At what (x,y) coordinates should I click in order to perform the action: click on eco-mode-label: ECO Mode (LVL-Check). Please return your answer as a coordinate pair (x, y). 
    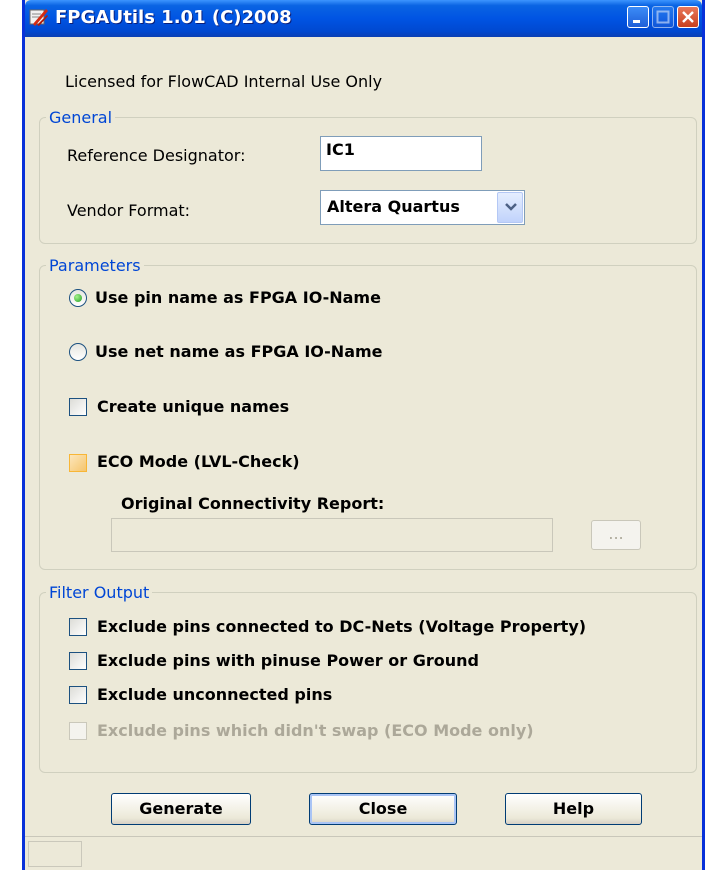
    Looking at the image, I should click on (198, 461).